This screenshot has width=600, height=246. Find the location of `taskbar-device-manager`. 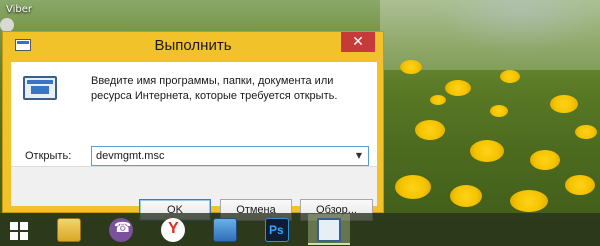

taskbar-device-manager is located at coordinates (225, 229).